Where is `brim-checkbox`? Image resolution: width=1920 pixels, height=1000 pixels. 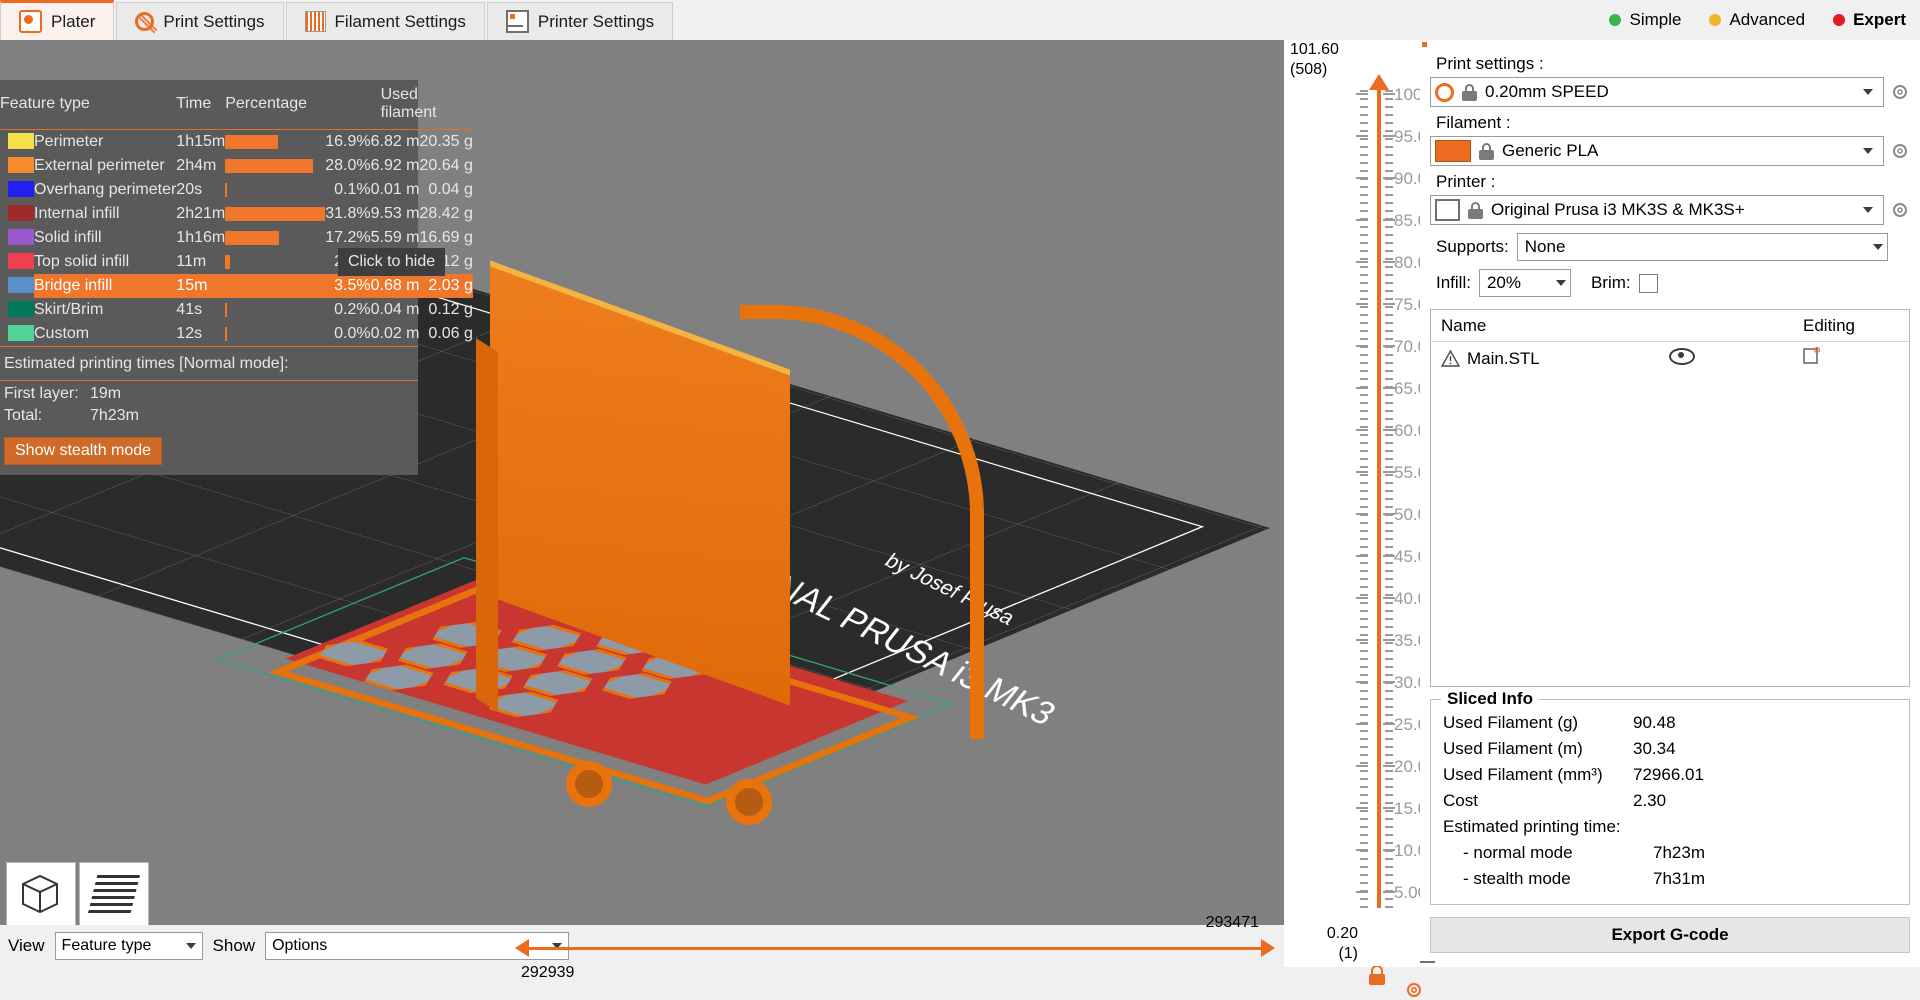 brim-checkbox is located at coordinates (1648, 283).